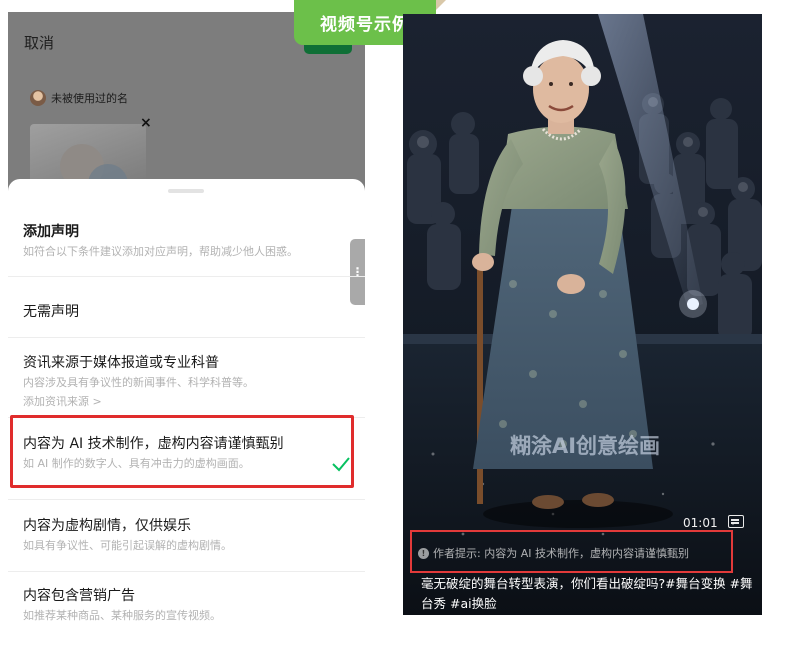 The height and width of the screenshot is (647, 790). What do you see at coordinates (441, 5) in the screenshot?
I see `badge-corner` at bounding box center [441, 5].